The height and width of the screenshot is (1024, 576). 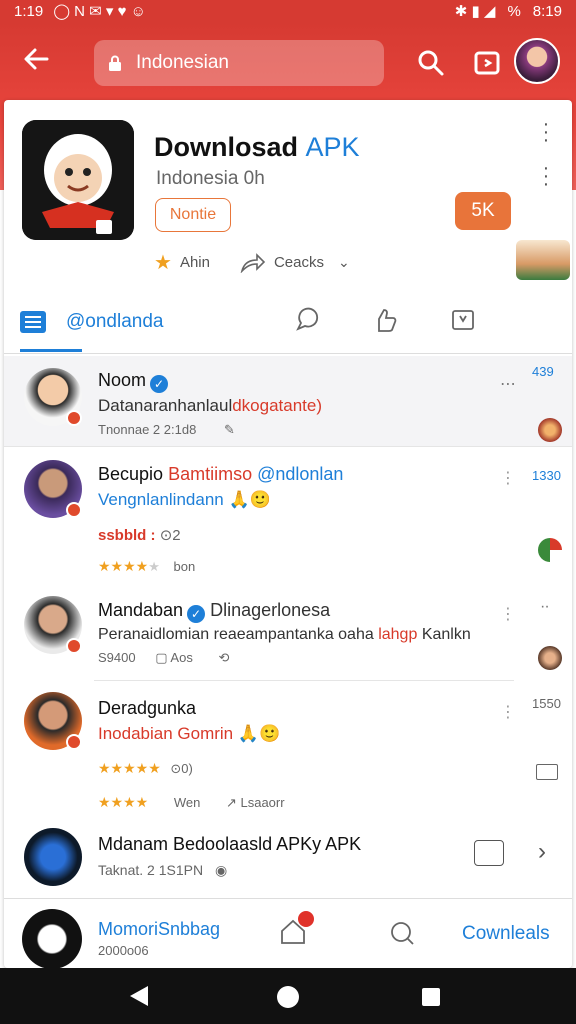 What do you see at coordinates (187, 802) in the screenshot?
I see `rating-text-2: Wen` at bounding box center [187, 802].